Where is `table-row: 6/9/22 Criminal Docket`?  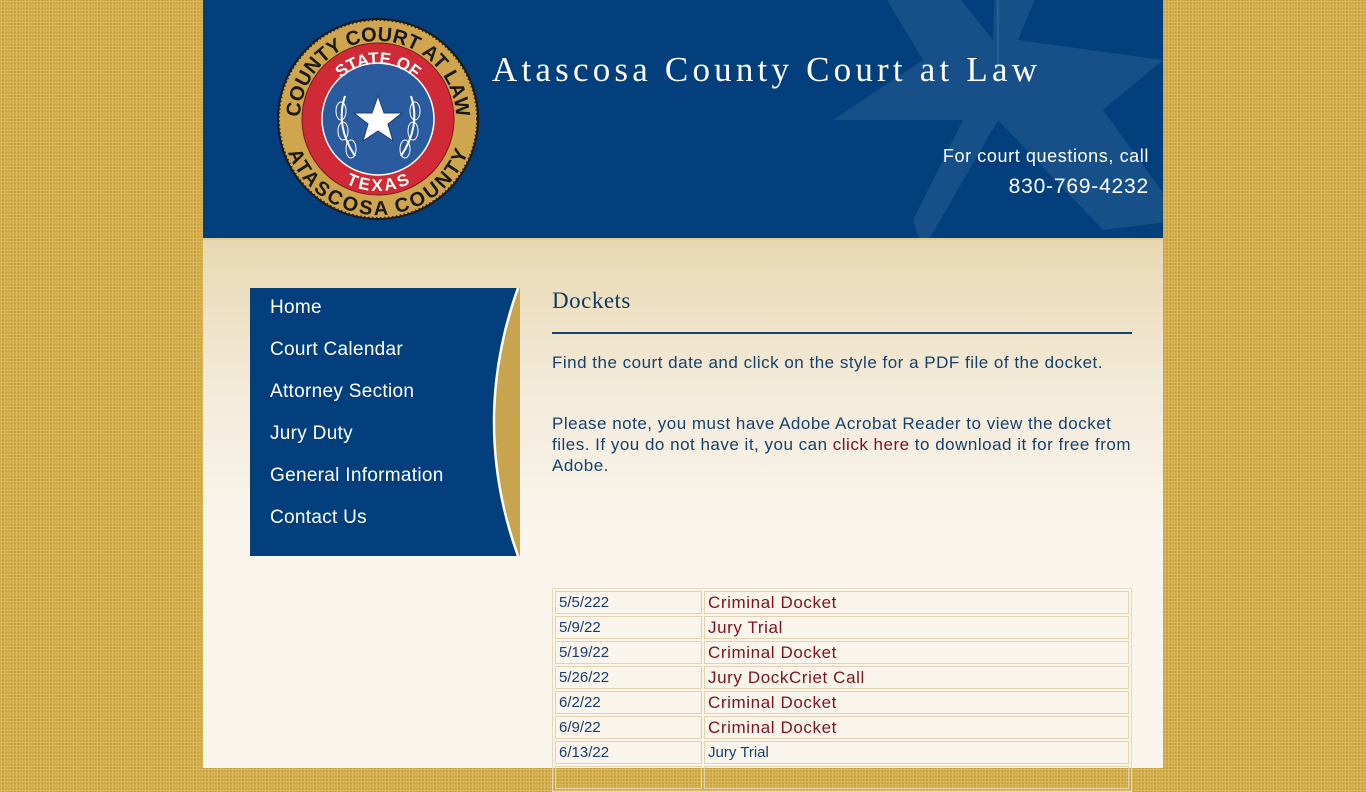
table-row: 6/9/22 Criminal Docket is located at coordinates (842, 727).